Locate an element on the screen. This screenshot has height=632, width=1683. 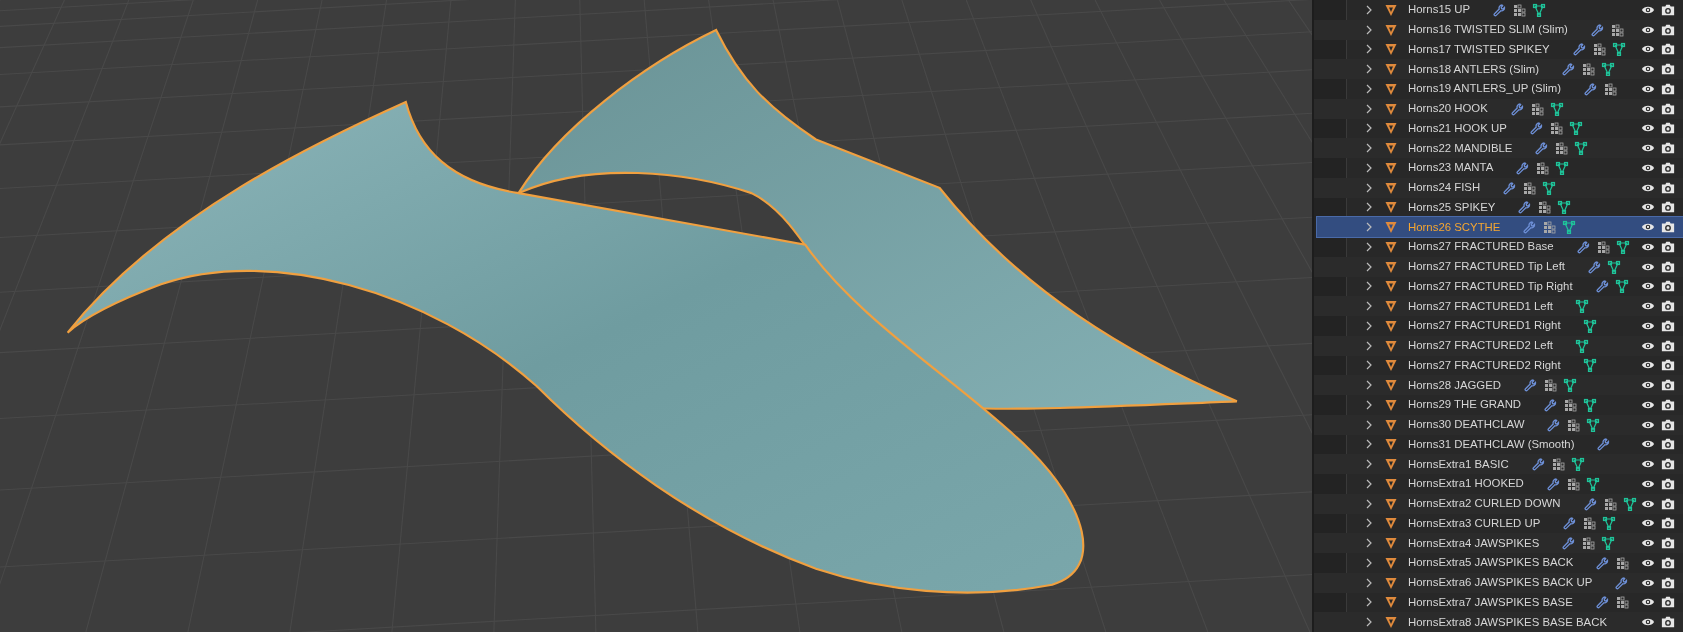
outliner-row: Horns27 FRACTURED1 Right is located at coordinates (1498, 326).